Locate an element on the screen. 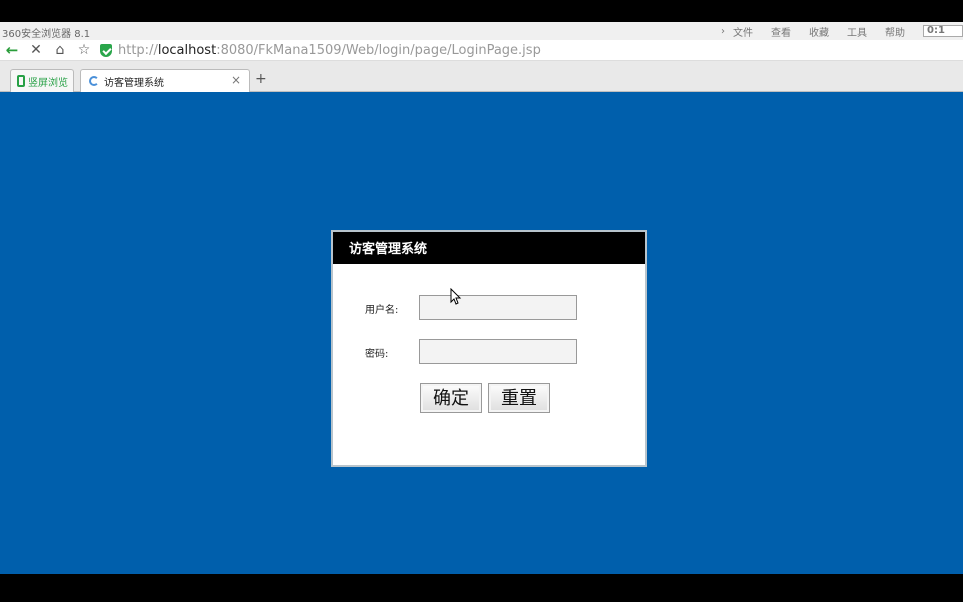 This screenshot has height=602, width=963. clock-badge: 0:1 is located at coordinates (943, 31).